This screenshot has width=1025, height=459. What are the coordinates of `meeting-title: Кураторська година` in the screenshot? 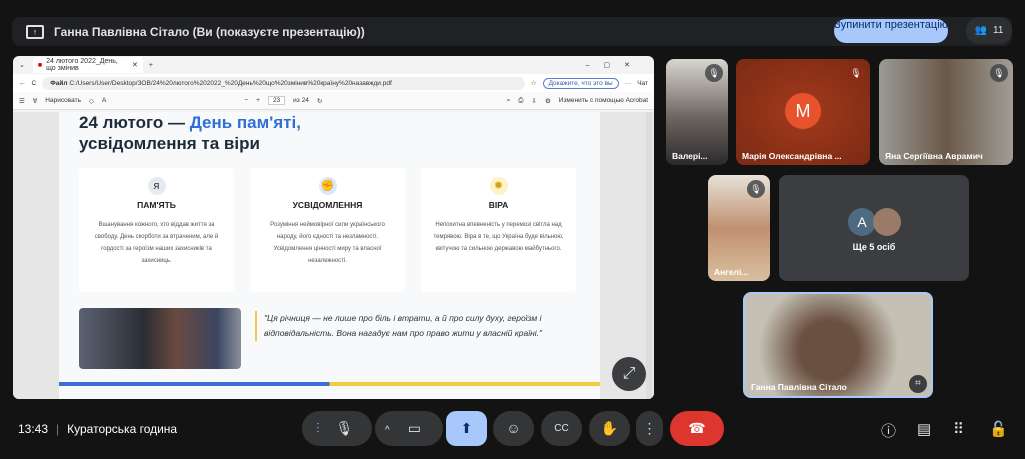 It's located at (122, 429).